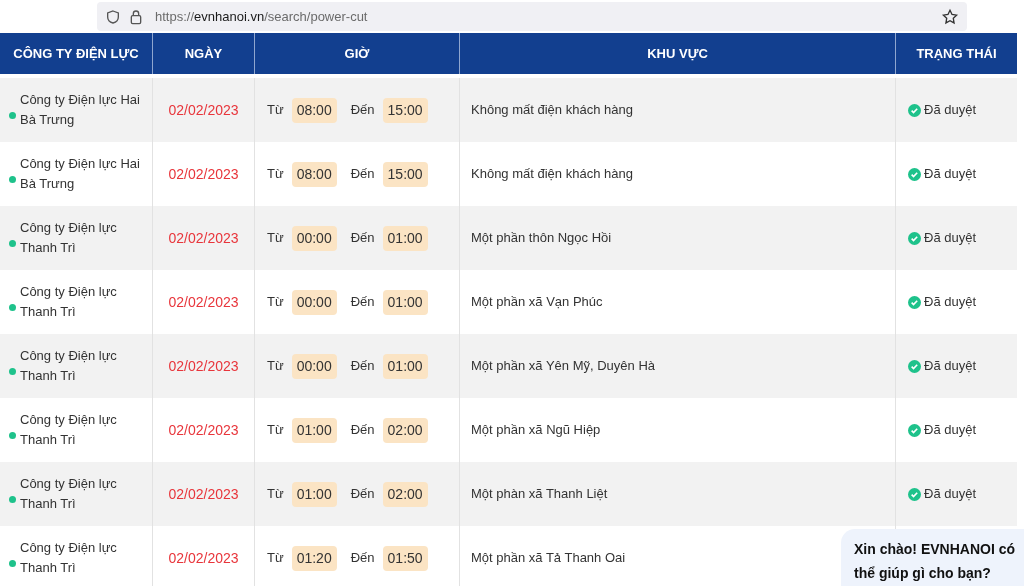 This screenshot has width=1024, height=586. What do you see at coordinates (136, 16) in the screenshot?
I see `lock-icon` at bounding box center [136, 16].